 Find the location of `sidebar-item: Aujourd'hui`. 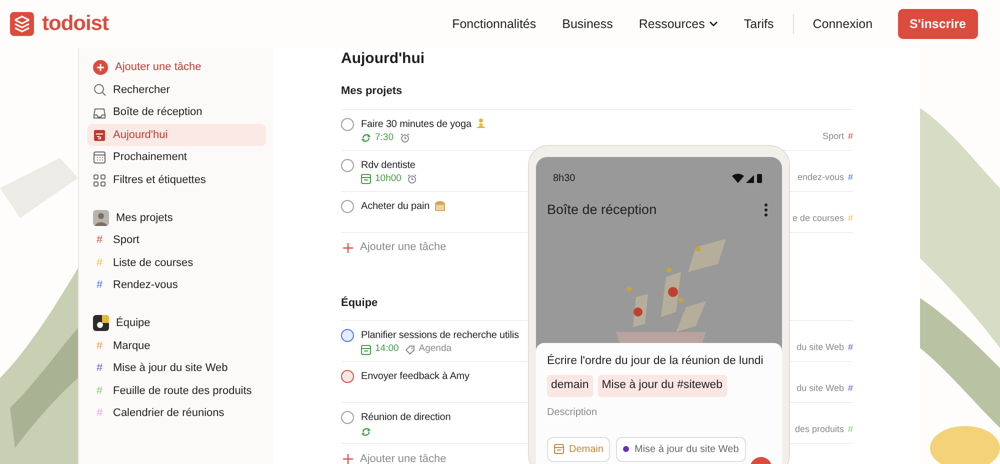

sidebar-item: Aujourd'hui is located at coordinates (176, 135).